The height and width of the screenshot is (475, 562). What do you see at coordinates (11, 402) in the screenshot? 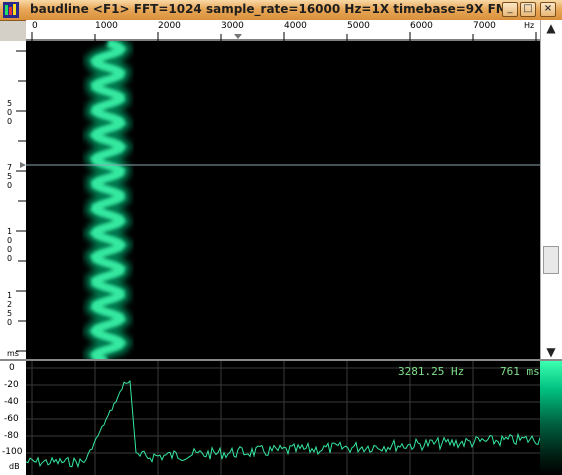
I see `db-label-40: -40` at bounding box center [11, 402].